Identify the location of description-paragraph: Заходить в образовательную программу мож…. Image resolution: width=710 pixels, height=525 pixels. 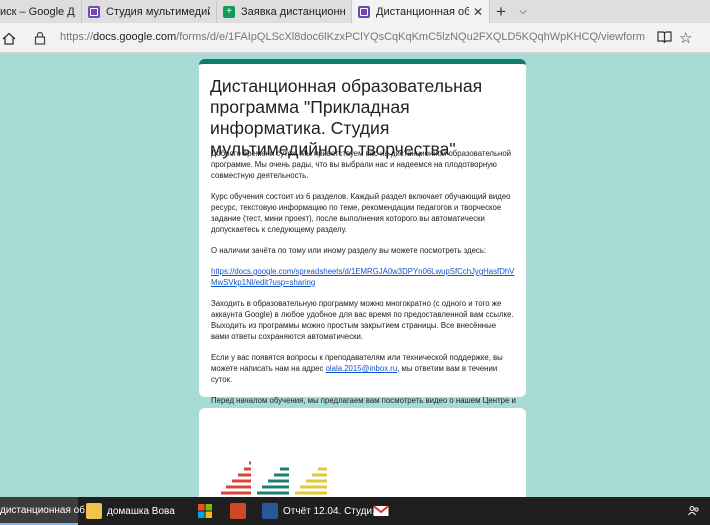
(362, 320).